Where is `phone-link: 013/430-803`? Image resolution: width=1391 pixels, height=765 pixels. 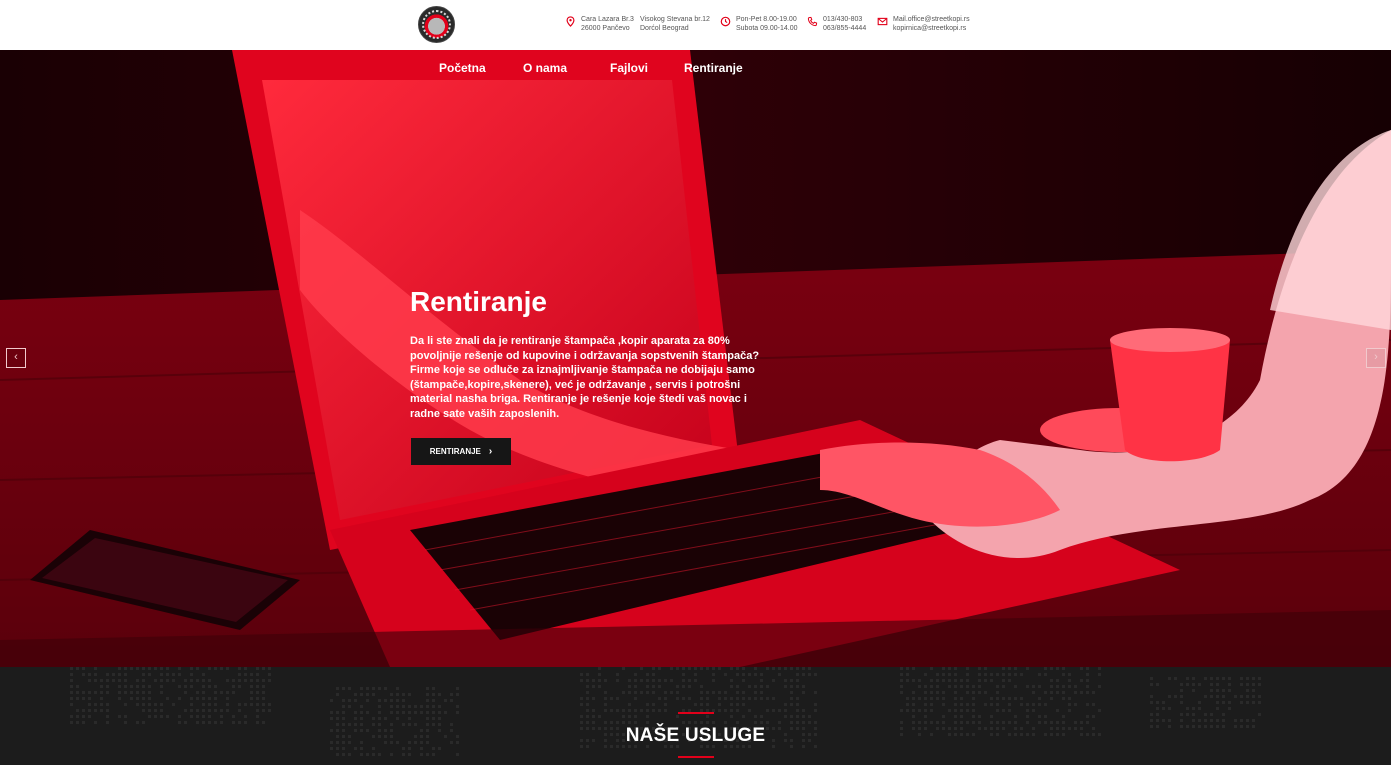
phone-link: 013/430-803 is located at coordinates (844, 19).